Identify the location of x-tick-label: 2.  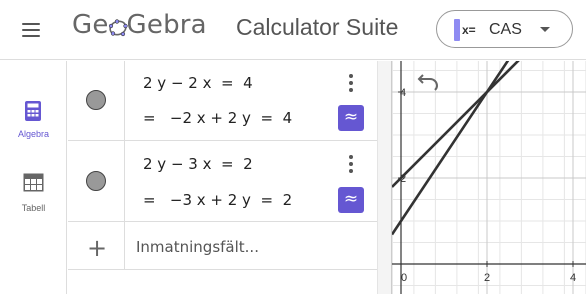
(487, 278).